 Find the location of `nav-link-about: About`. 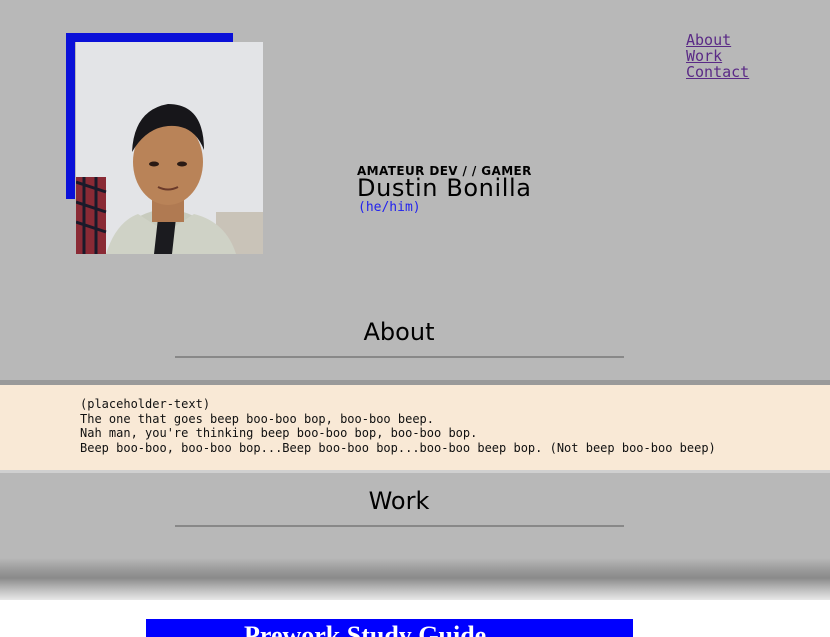

nav-link-about: About is located at coordinates (717, 40).